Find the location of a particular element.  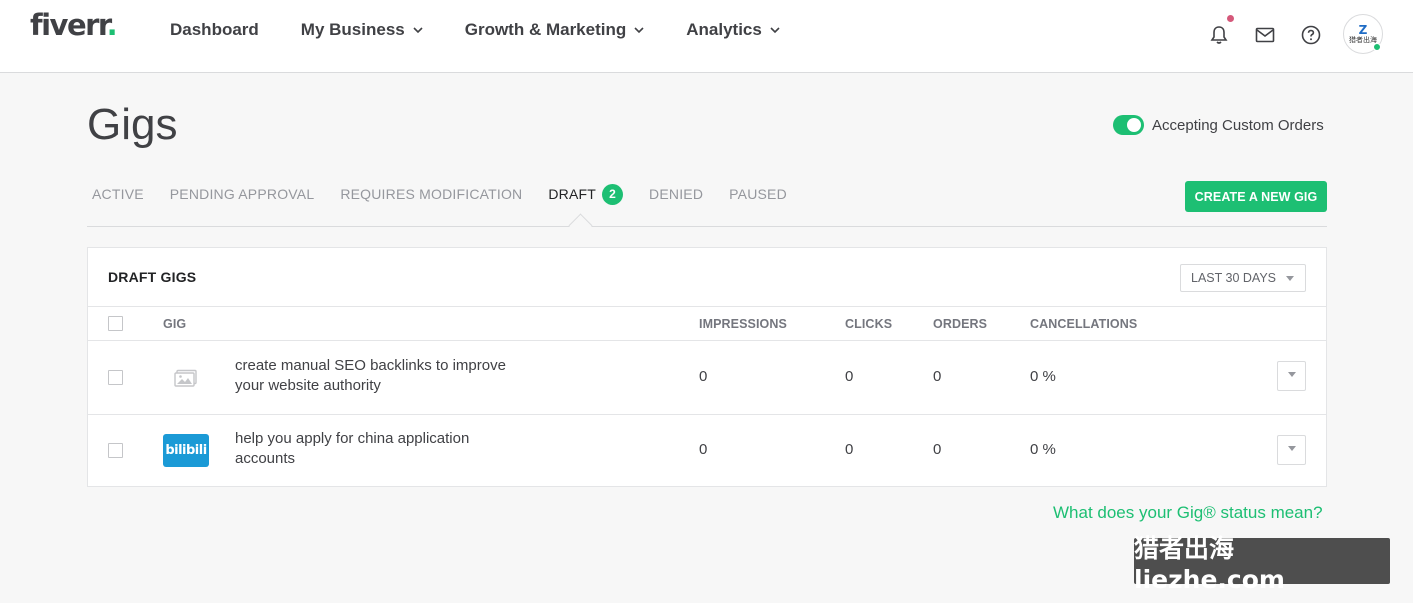

gig-thumbnail is located at coordinates (186, 377).